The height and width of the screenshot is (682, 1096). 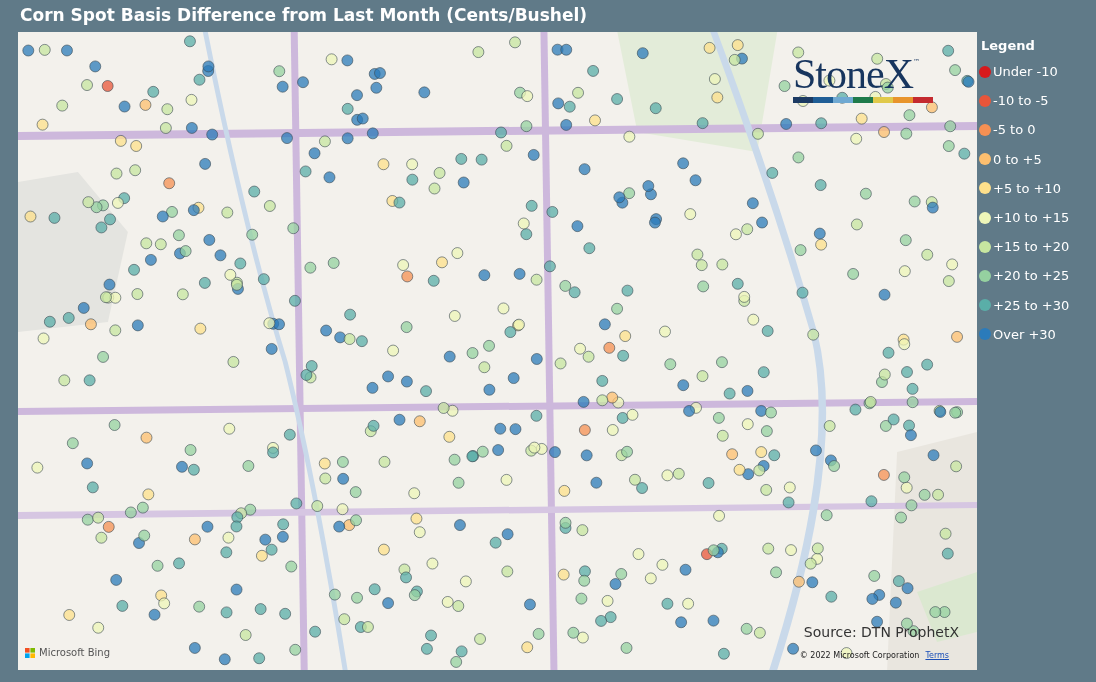 What do you see at coordinates (30, 652) in the screenshot?
I see `windows-logo-icon` at bounding box center [30, 652].